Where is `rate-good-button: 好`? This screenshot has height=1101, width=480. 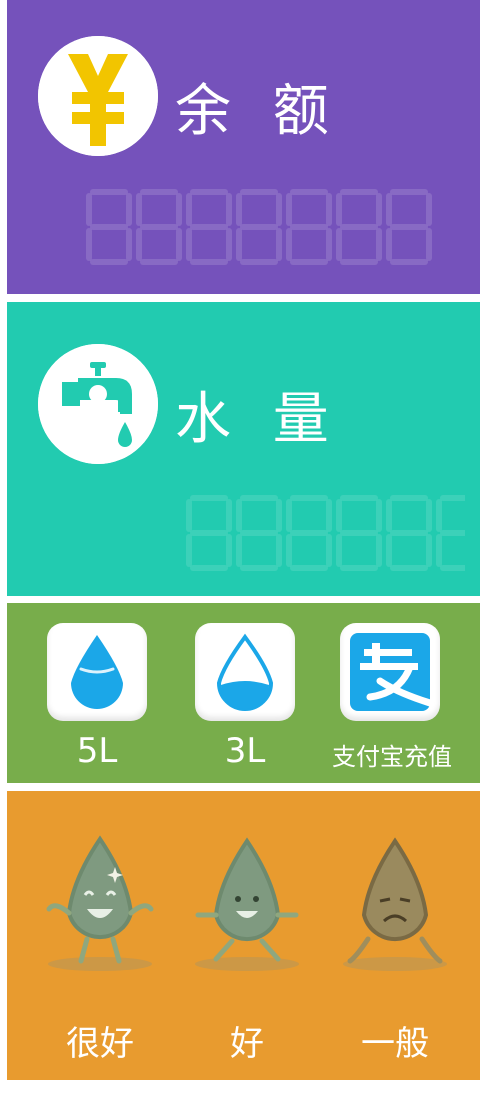
rate-good-button: 好 is located at coordinates (247, 966).